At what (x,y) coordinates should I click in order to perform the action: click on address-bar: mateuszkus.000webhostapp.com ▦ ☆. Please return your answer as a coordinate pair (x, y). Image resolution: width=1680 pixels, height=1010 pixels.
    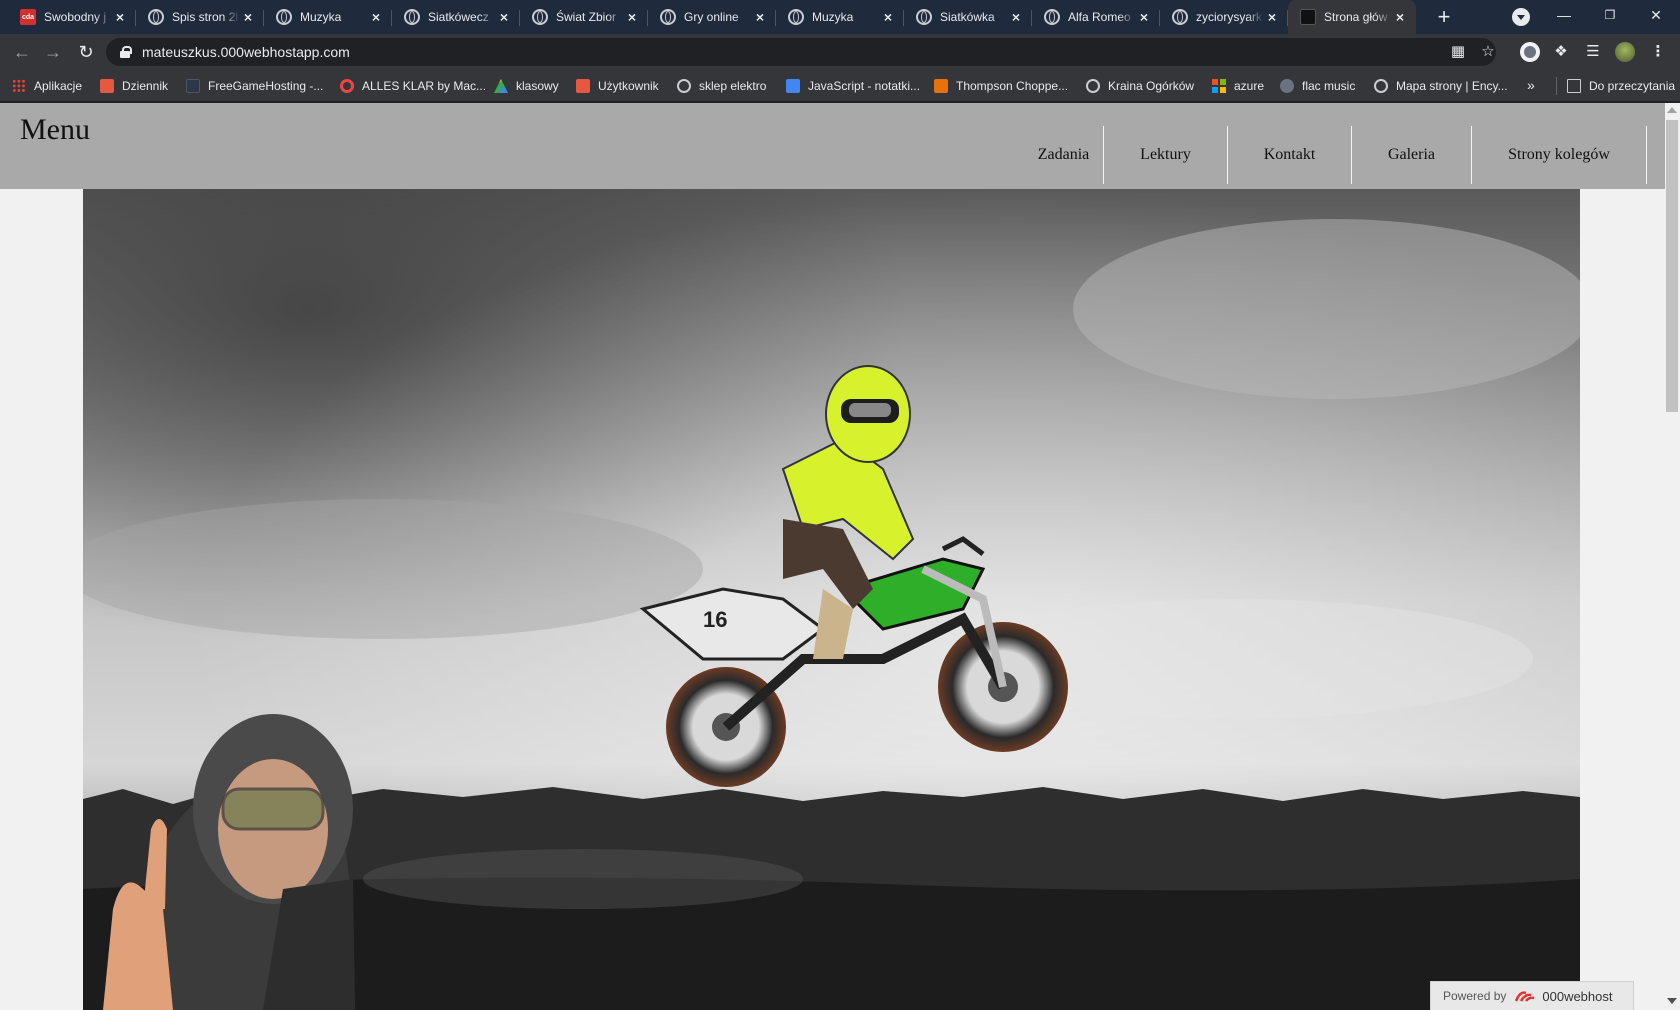
    Looking at the image, I should click on (801, 52).